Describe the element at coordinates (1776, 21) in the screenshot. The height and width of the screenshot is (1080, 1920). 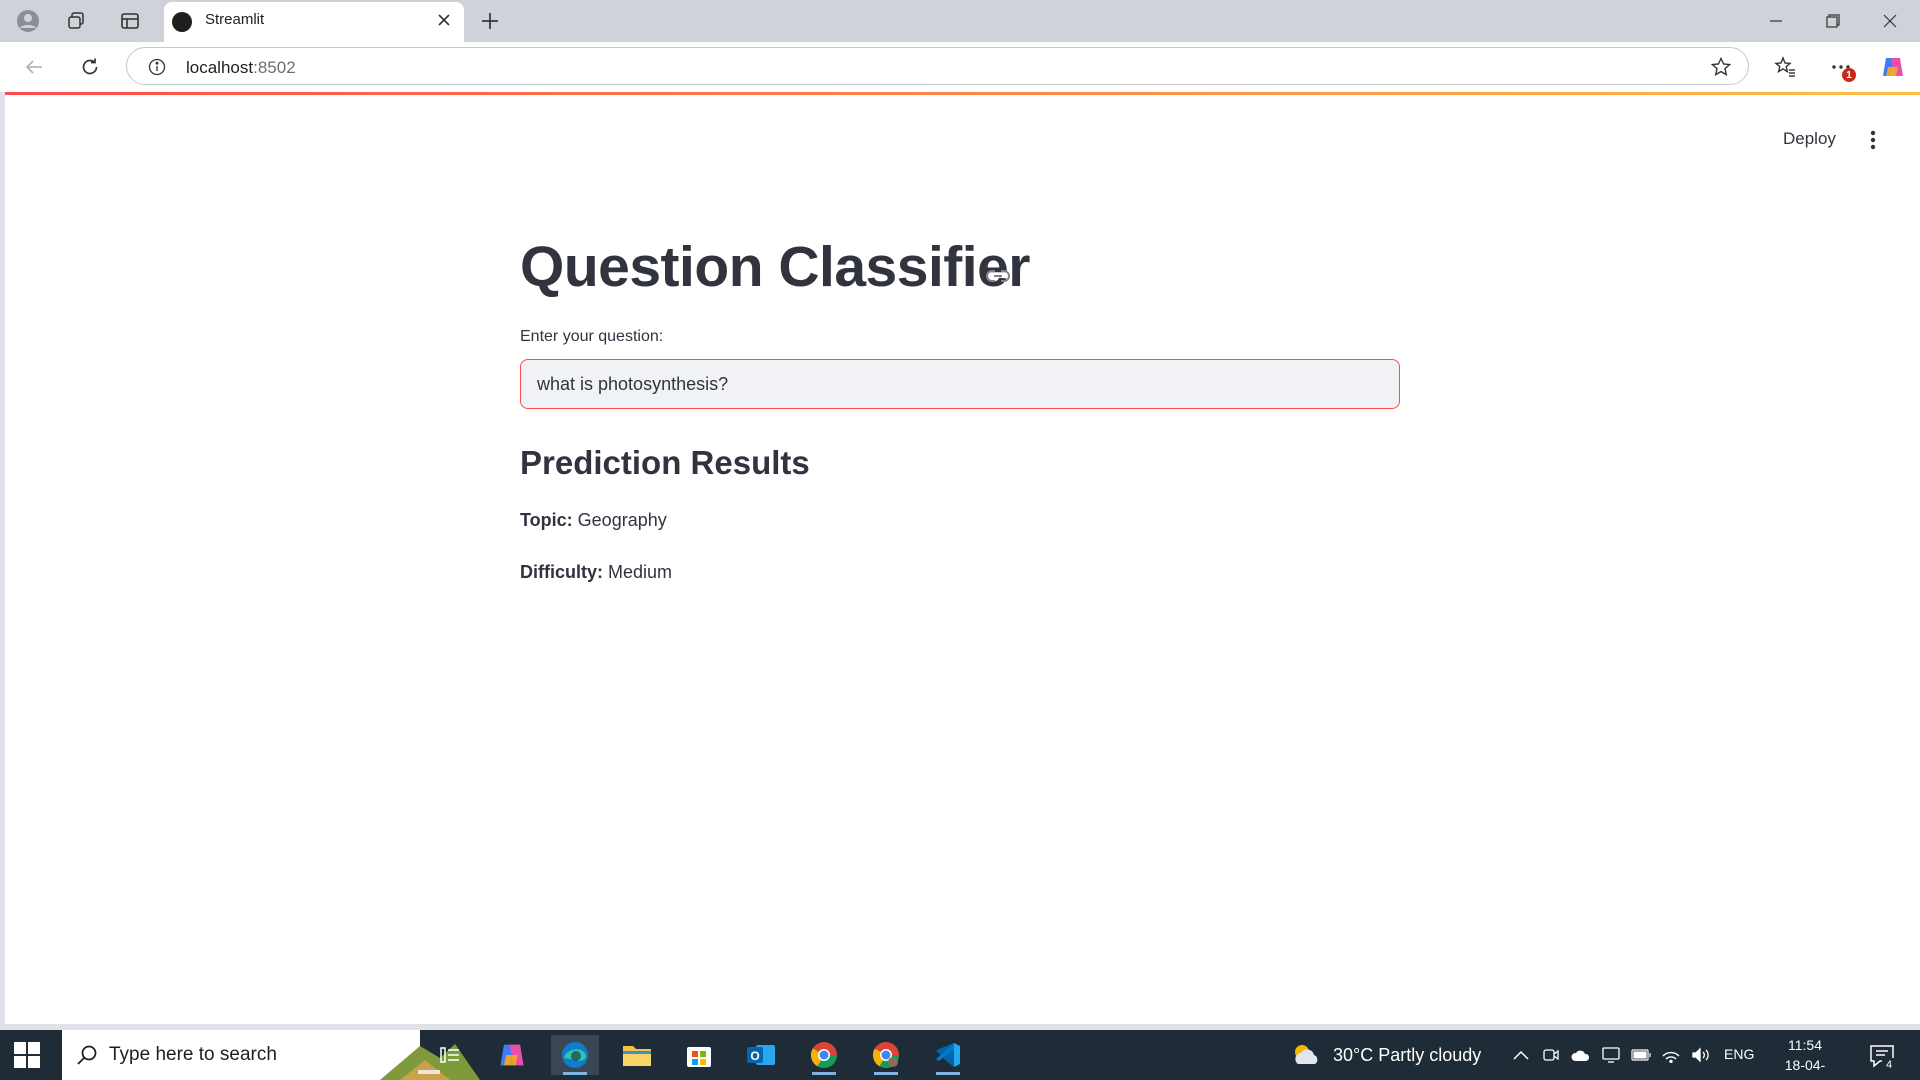
I see `minimize-icon` at that location.